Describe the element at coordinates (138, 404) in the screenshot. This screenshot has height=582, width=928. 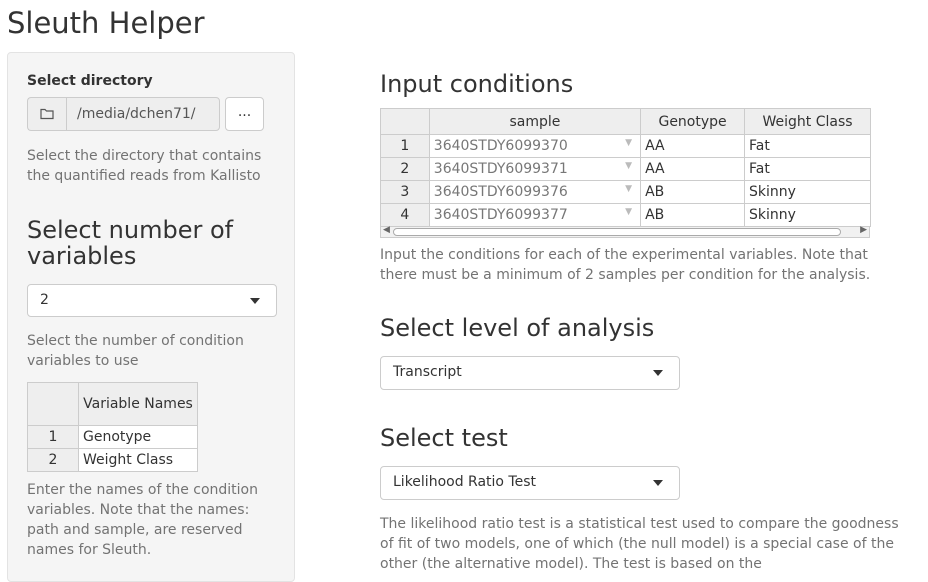
I see `variable-names-header: Variable Names` at that location.